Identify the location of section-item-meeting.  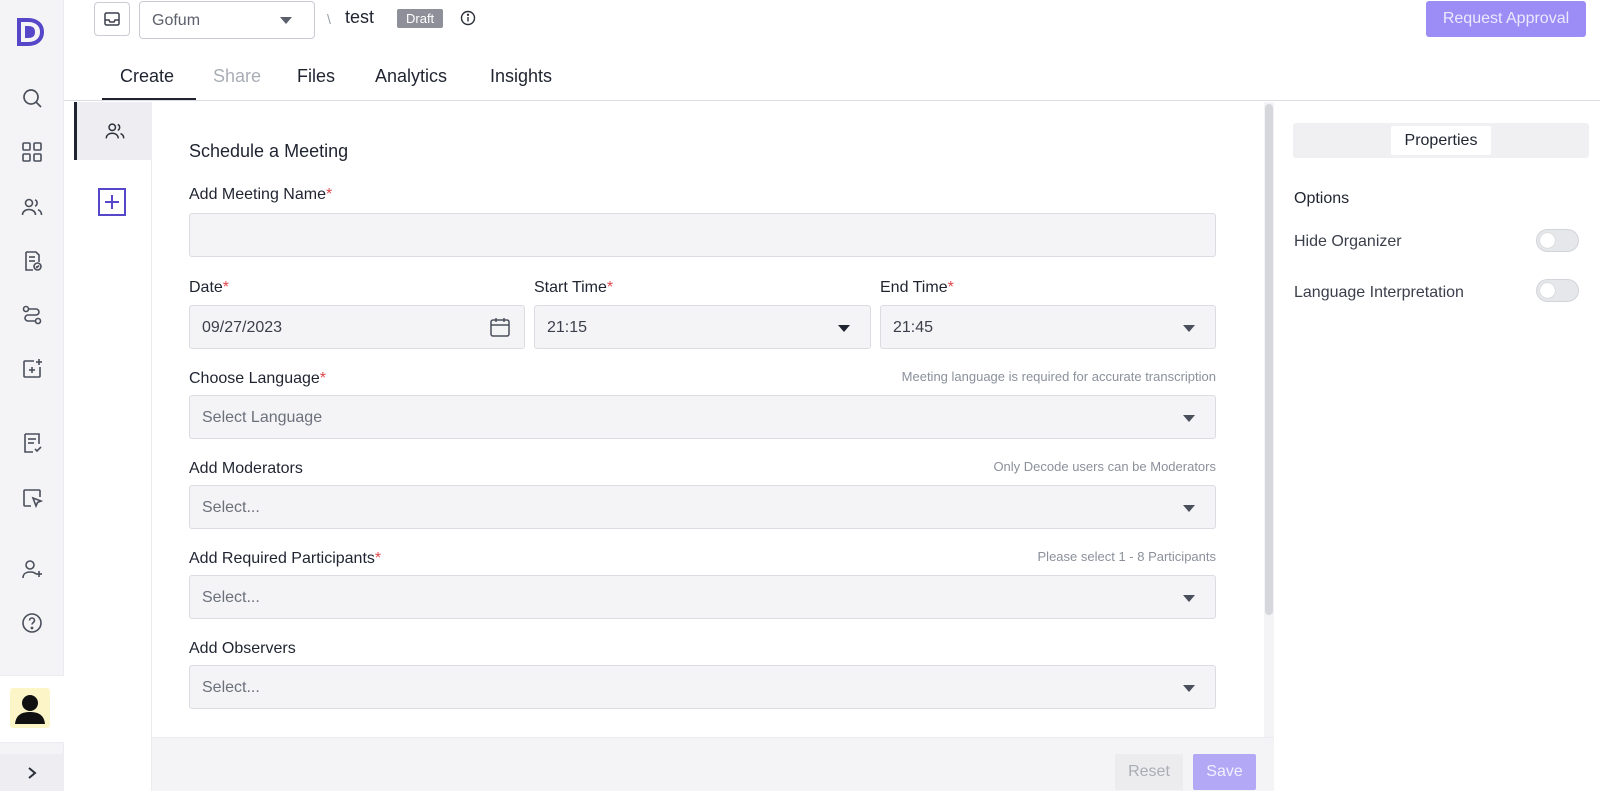
(113, 131).